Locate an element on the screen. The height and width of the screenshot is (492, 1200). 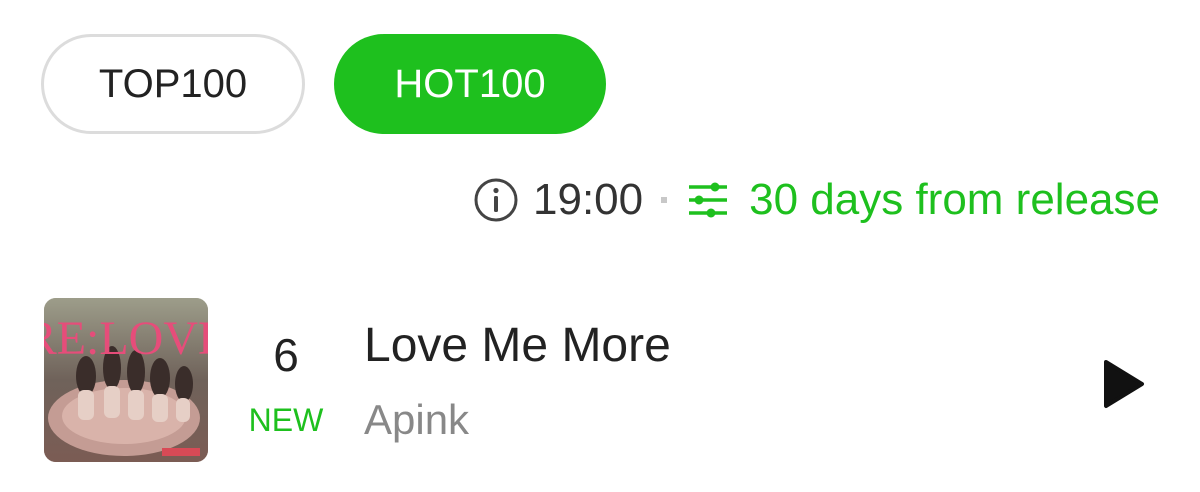
update-time: 19:00 is located at coordinates (588, 199).